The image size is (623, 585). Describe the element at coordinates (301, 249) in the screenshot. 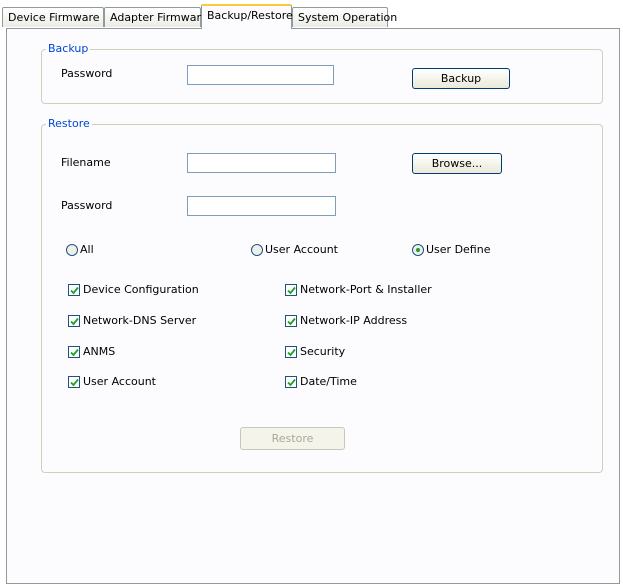

I see `radio-user-account-label: User Account` at that location.